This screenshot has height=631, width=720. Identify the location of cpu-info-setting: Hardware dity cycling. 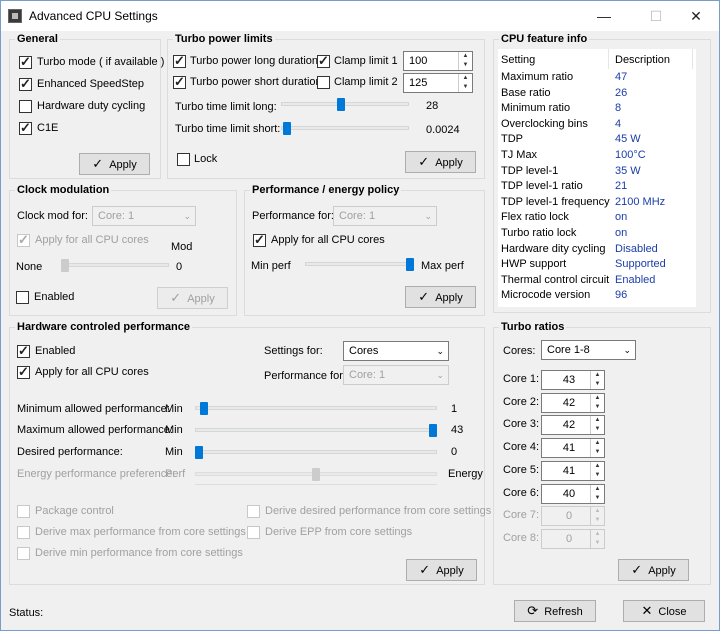
(553, 249).